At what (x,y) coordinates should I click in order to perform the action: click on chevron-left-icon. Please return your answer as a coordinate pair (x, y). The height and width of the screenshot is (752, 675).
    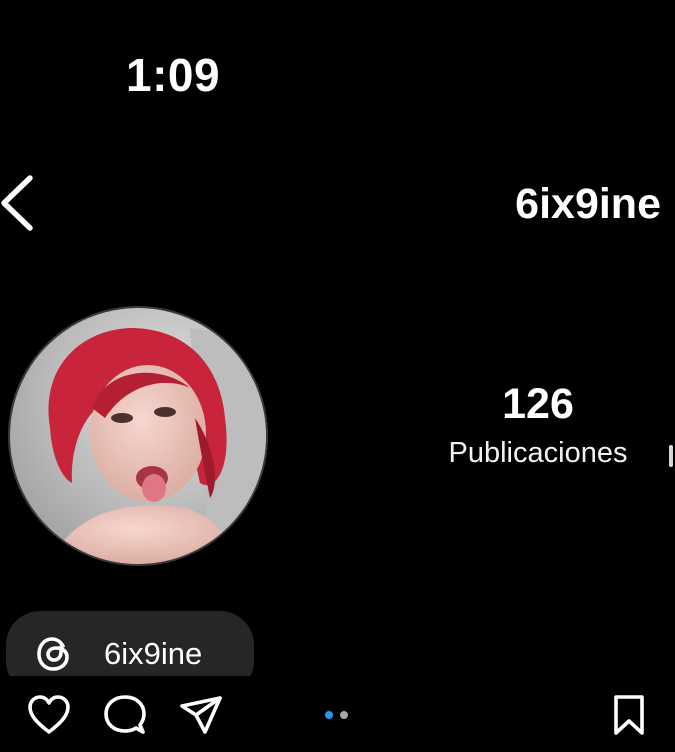
    Looking at the image, I should click on (17, 203).